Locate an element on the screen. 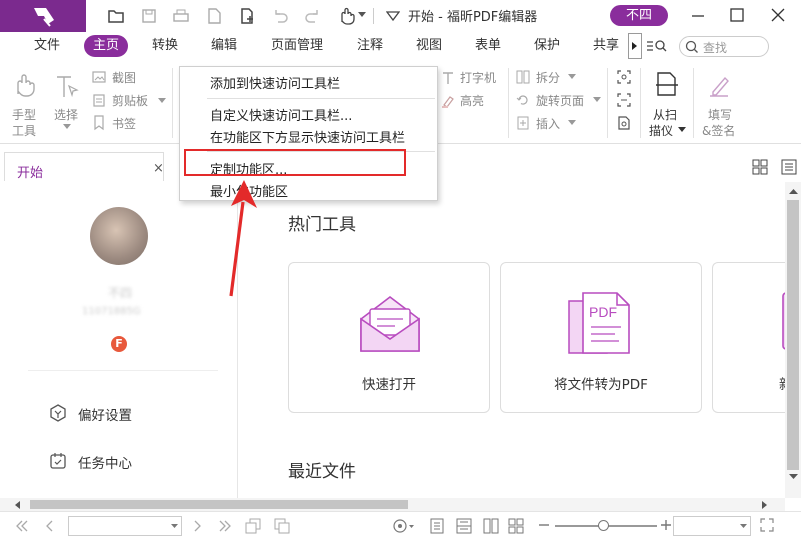  zoom-level-input is located at coordinates (712, 526).